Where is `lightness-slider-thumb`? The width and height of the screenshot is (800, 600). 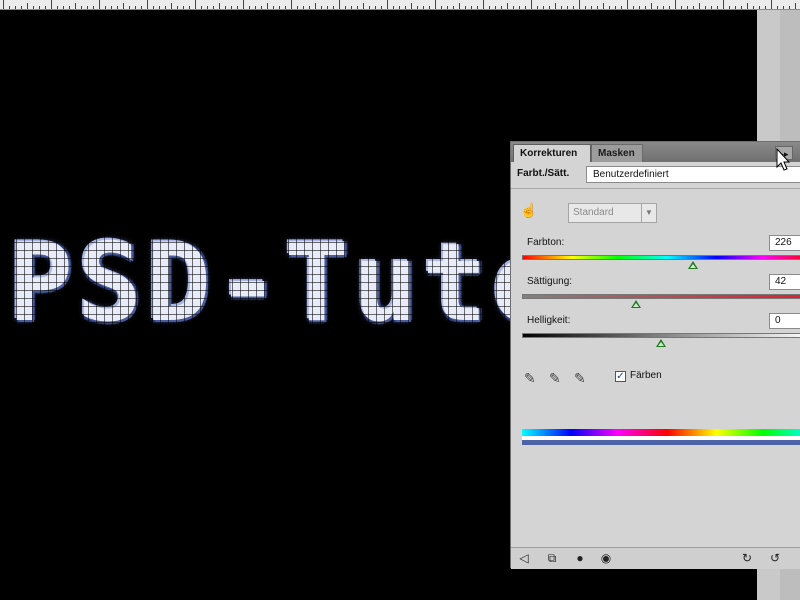
lightness-slider-thumb is located at coordinates (661, 343).